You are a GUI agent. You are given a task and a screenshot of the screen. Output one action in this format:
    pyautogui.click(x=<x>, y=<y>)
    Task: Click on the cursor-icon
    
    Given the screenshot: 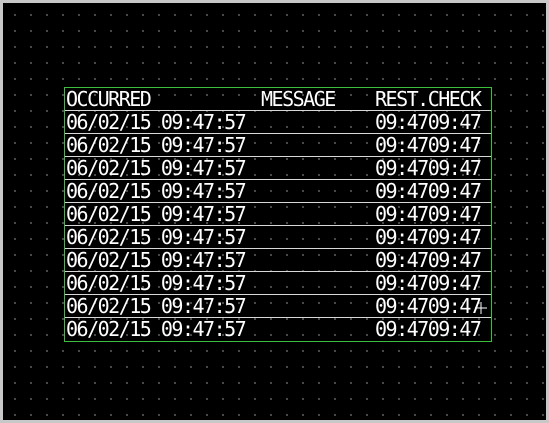 What is the action you would take?
    pyautogui.click(x=481, y=308)
    